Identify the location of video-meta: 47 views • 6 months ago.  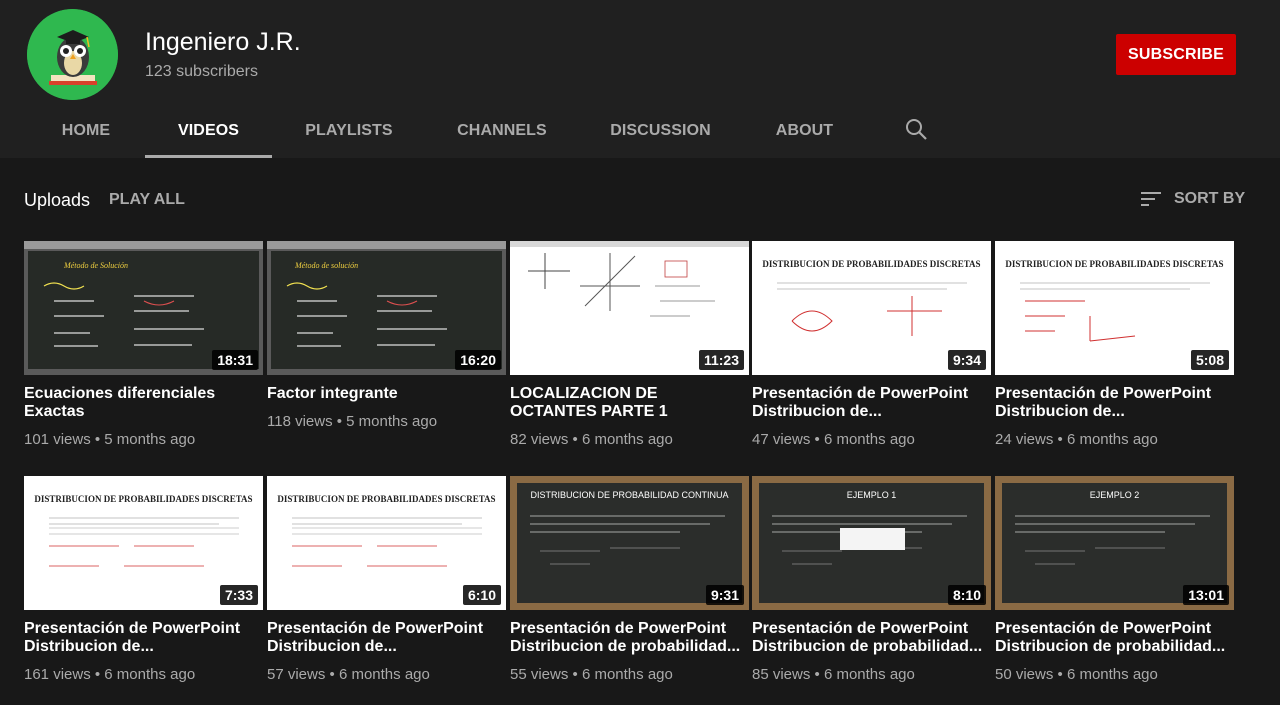
(833, 439).